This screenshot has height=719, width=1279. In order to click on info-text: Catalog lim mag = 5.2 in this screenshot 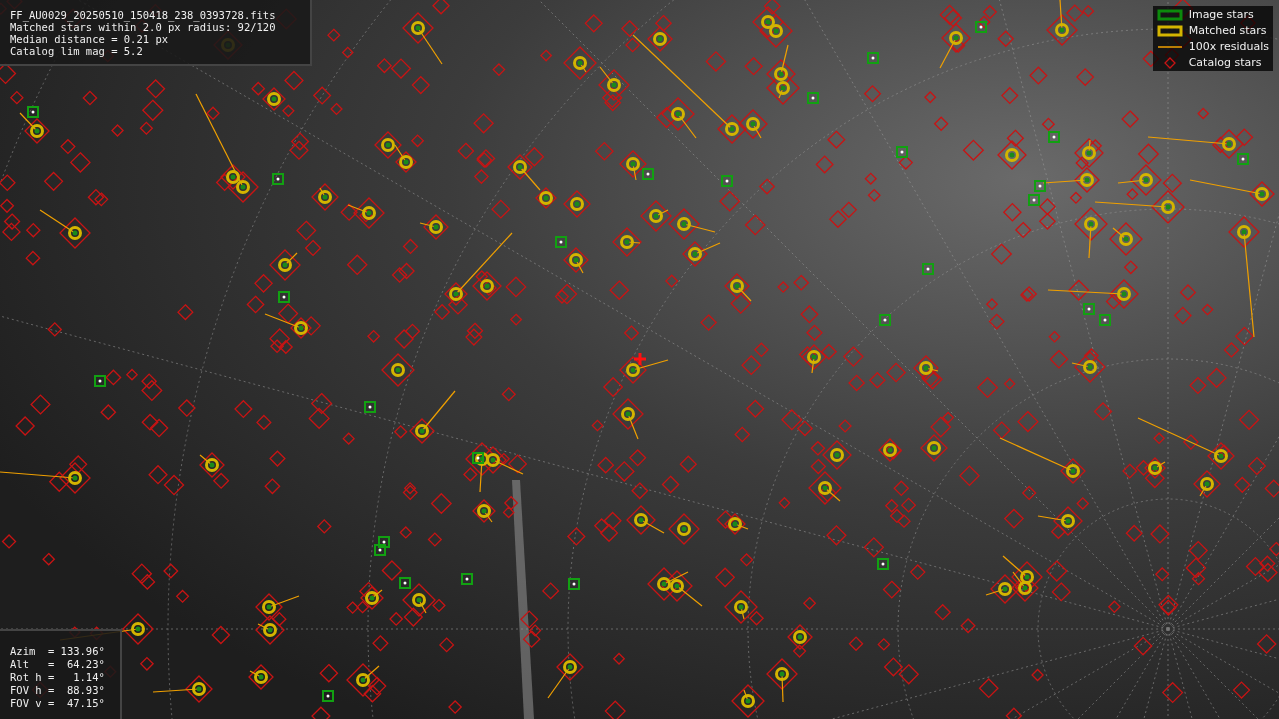, I will do `click(77, 51)`.